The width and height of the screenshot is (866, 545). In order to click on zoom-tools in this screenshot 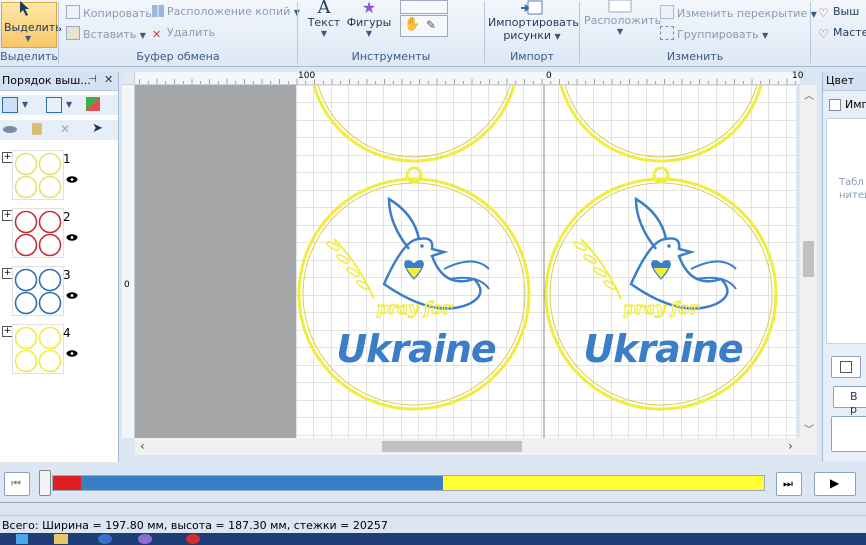, I will do `click(424, 7)`.